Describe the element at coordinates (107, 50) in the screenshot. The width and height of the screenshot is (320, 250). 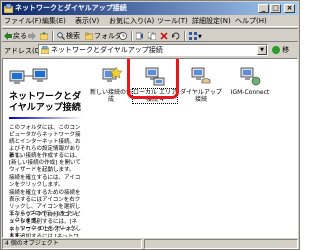
I see `address-value: ネットワークとダイヤルアップ接続` at that location.